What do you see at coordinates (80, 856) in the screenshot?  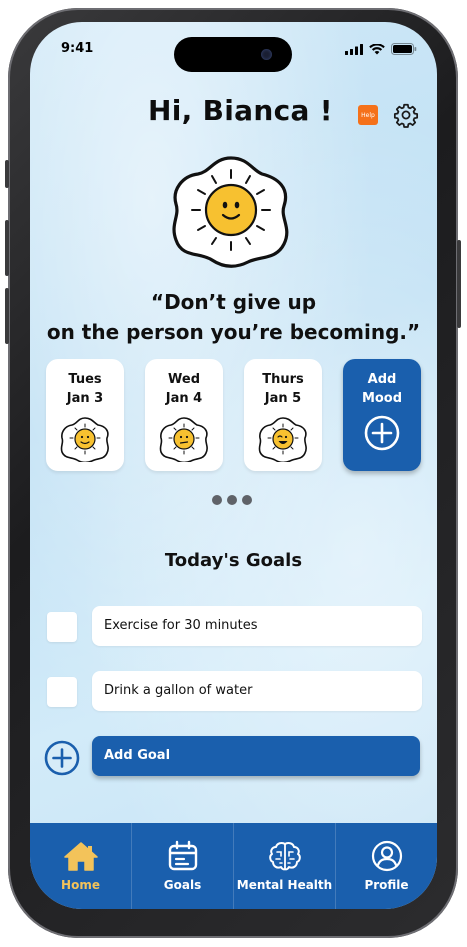 I see `home-icon` at bounding box center [80, 856].